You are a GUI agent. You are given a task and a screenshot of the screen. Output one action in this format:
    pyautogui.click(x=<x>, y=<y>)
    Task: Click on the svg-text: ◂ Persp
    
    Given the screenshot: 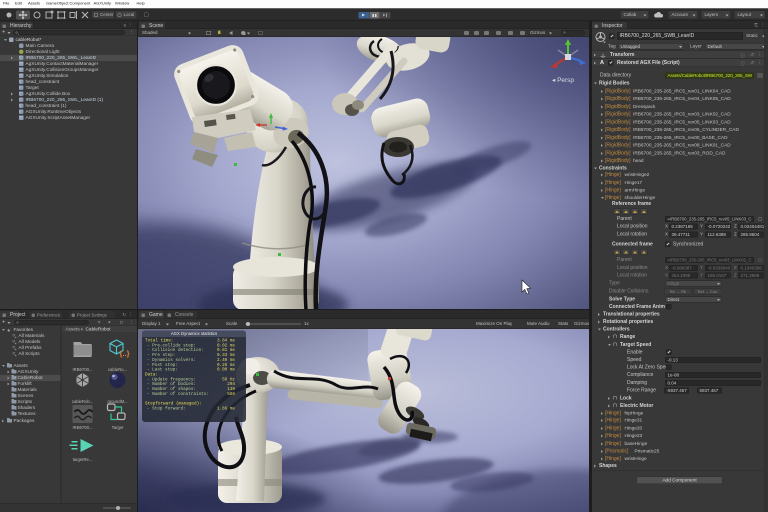 What is the action you would take?
    pyautogui.click(x=563, y=80)
    